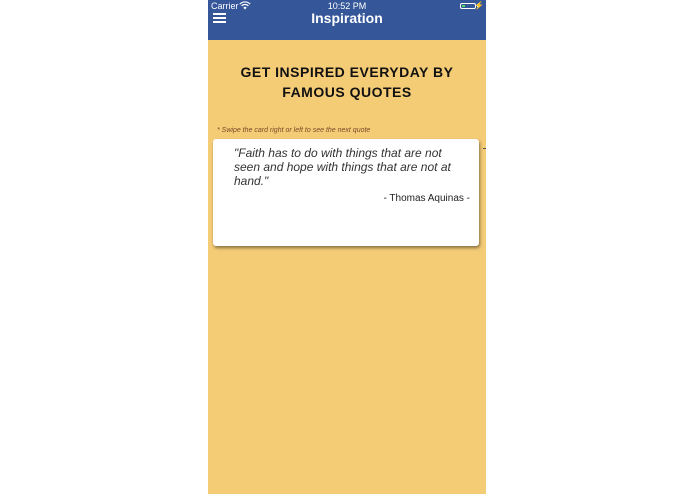 This screenshot has width=695, height=494. What do you see at coordinates (426, 198) in the screenshot?
I see `quote-author: - Thomas Aquinas -` at bounding box center [426, 198].